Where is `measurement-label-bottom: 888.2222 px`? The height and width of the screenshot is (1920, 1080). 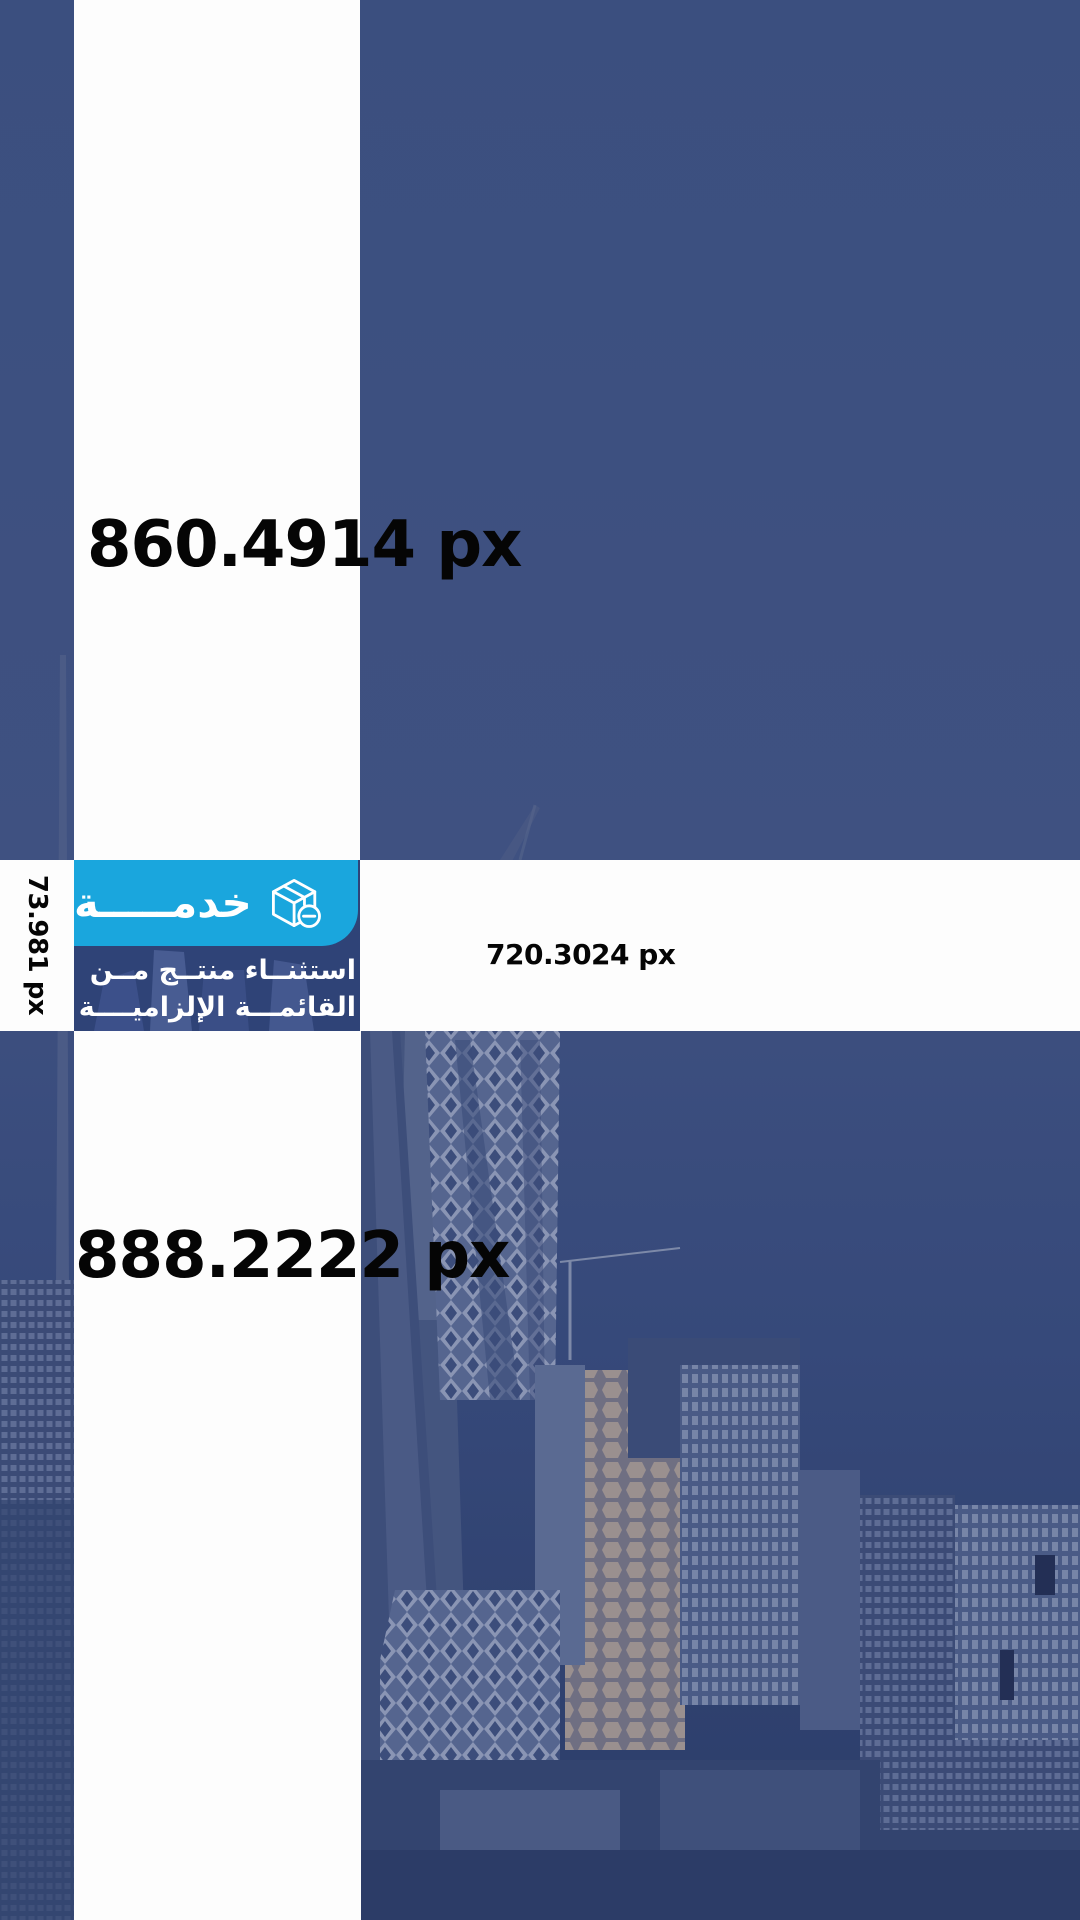
measurement-label-bottom: 888.2222 px is located at coordinates (292, 1256).